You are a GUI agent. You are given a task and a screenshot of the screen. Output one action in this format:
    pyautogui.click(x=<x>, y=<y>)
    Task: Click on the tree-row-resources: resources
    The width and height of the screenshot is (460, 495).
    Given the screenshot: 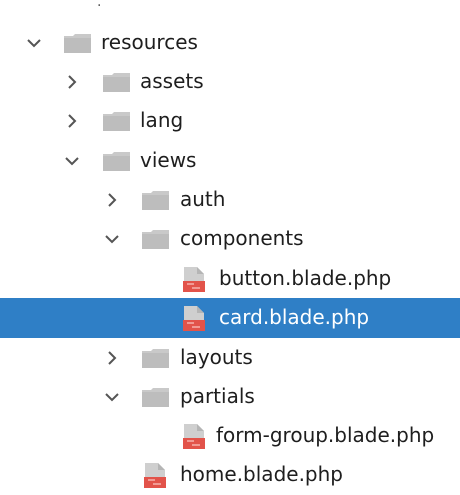 What is the action you would take?
    pyautogui.click(x=230, y=43)
    